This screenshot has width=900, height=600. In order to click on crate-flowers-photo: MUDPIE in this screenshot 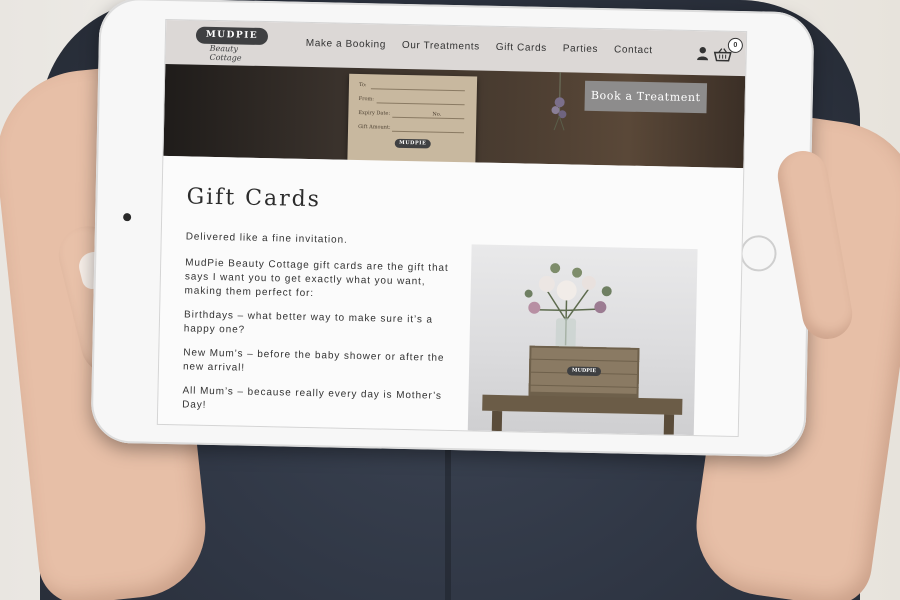, I will do `click(582, 340)`.